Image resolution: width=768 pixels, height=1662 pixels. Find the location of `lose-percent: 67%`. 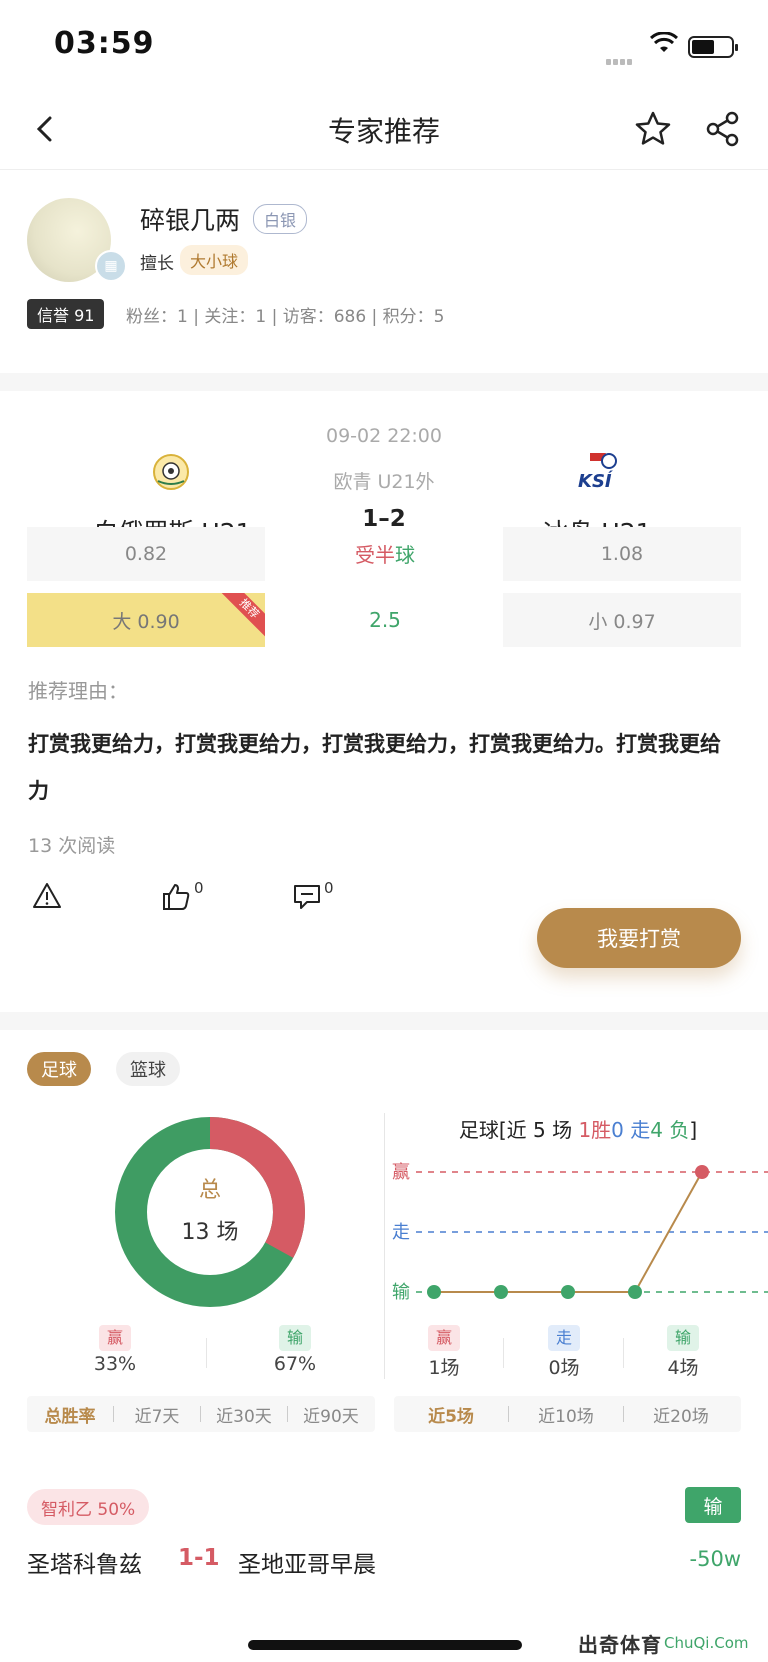

lose-percent: 67% is located at coordinates (295, 1364).